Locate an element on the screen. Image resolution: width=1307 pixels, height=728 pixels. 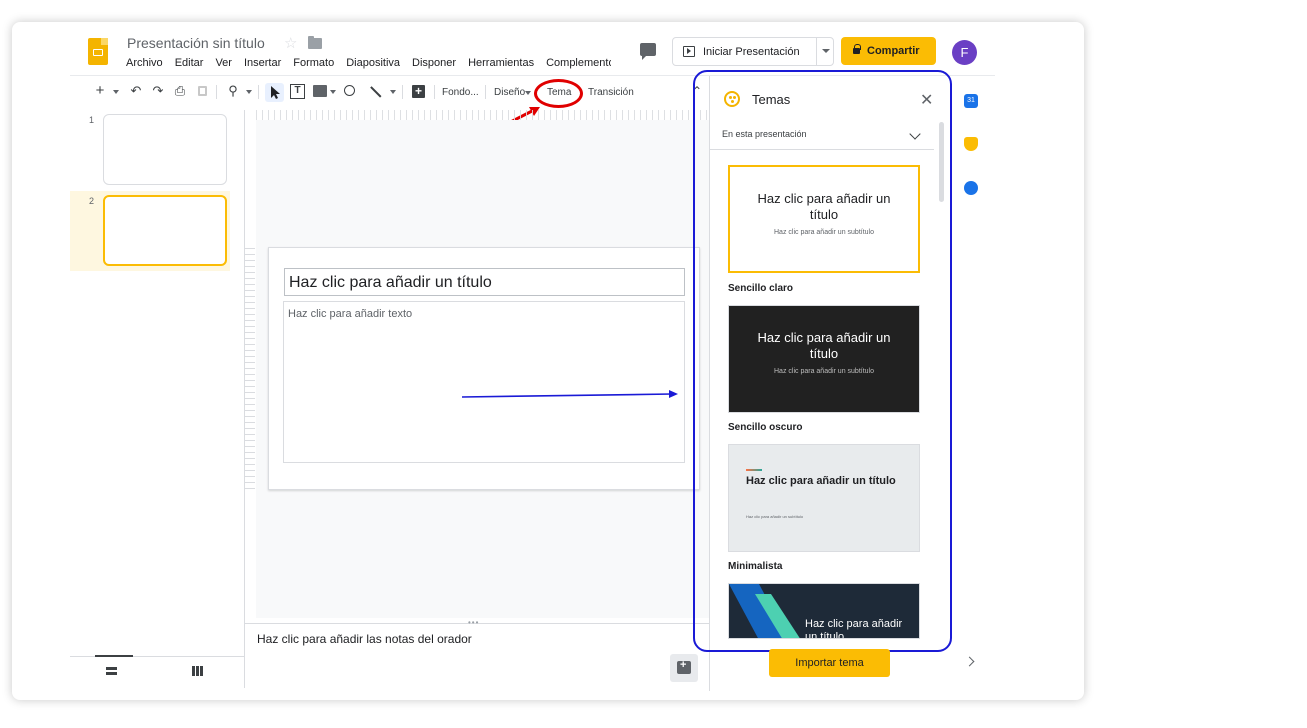
menu-diapositiva: Diapositiva is located at coordinates (376, 63).